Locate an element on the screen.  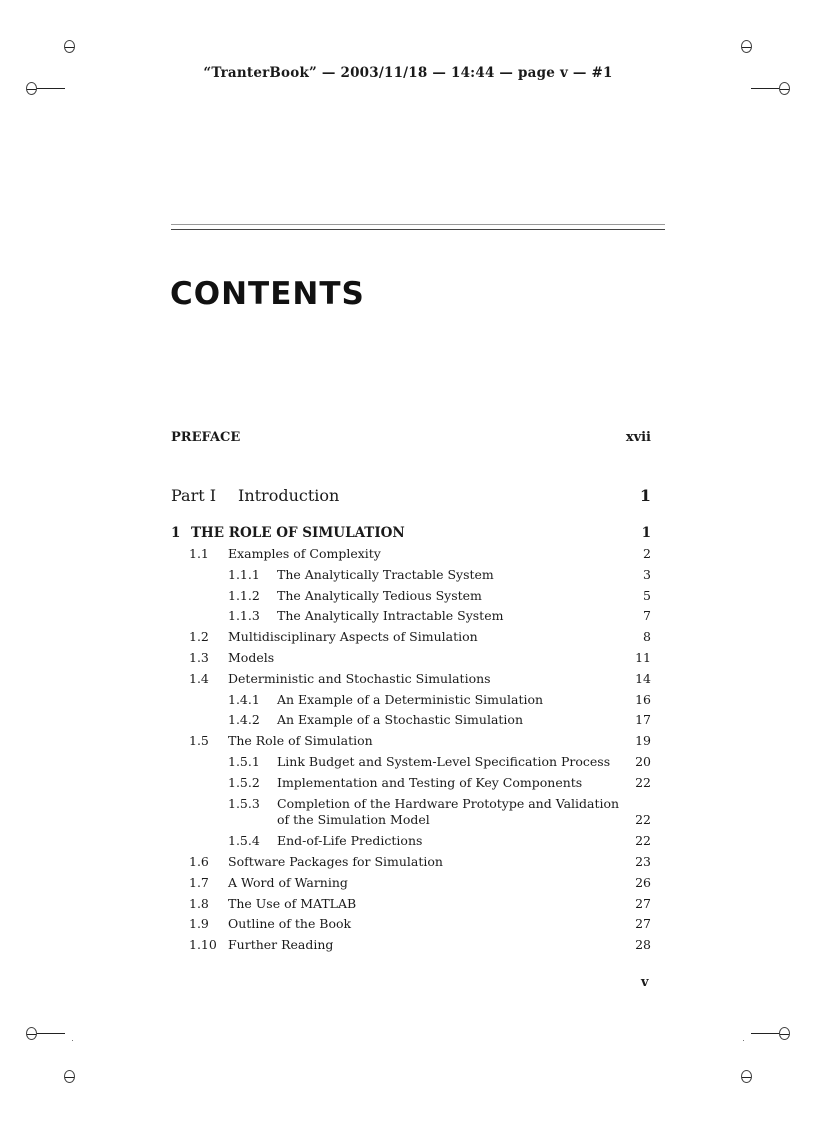
toc-entry-number: 1.4 is located at coordinates (199, 678).